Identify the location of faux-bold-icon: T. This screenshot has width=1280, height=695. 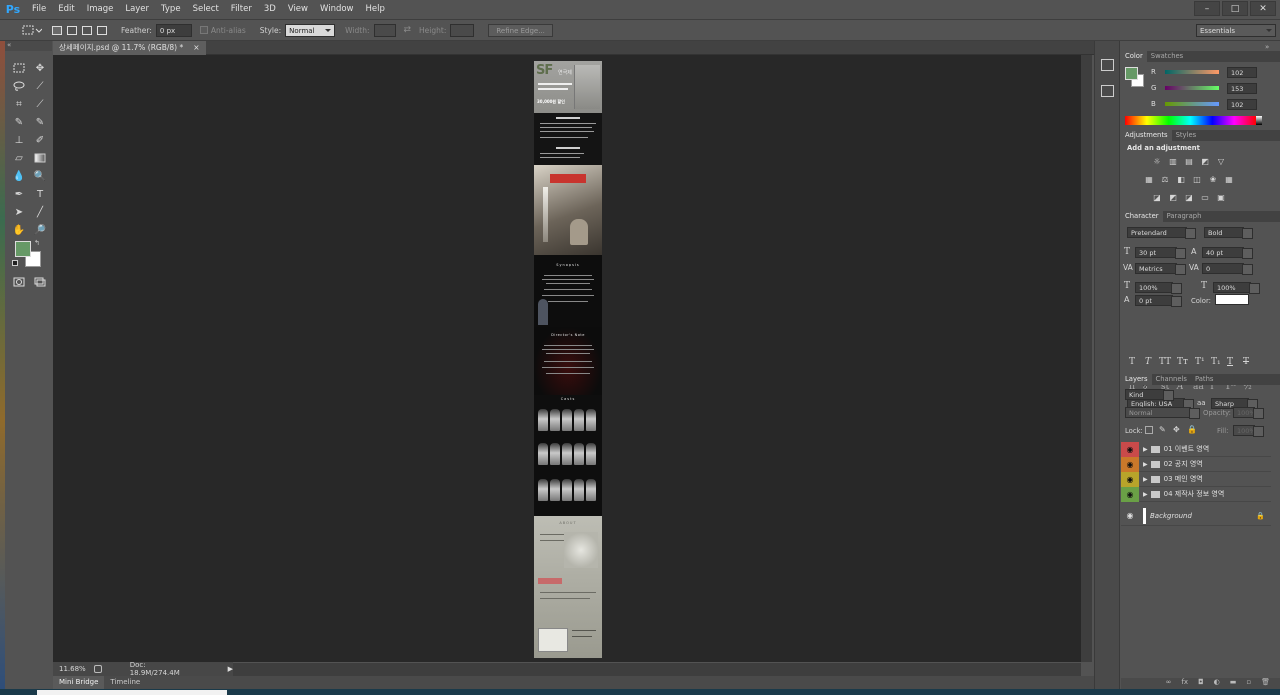
(1132, 362).